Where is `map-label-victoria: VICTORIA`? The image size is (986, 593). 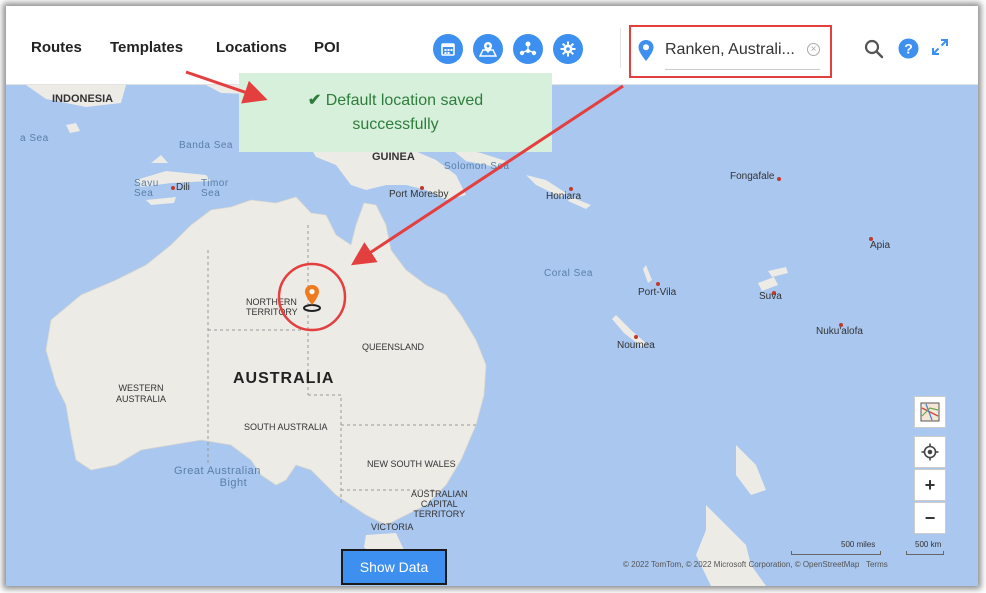 map-label-victoria: VICTORIA is located at coordinates (392, 527).